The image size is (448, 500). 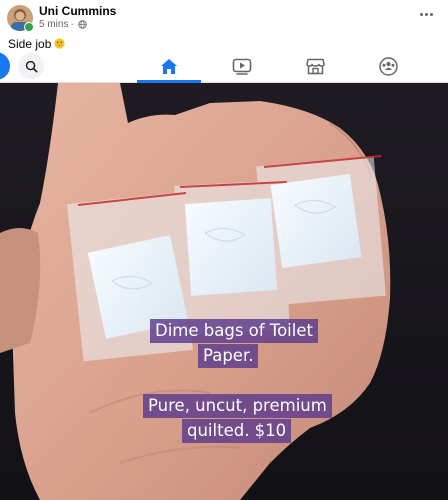 I want to click on video-icon, so click(x=242, y=66).